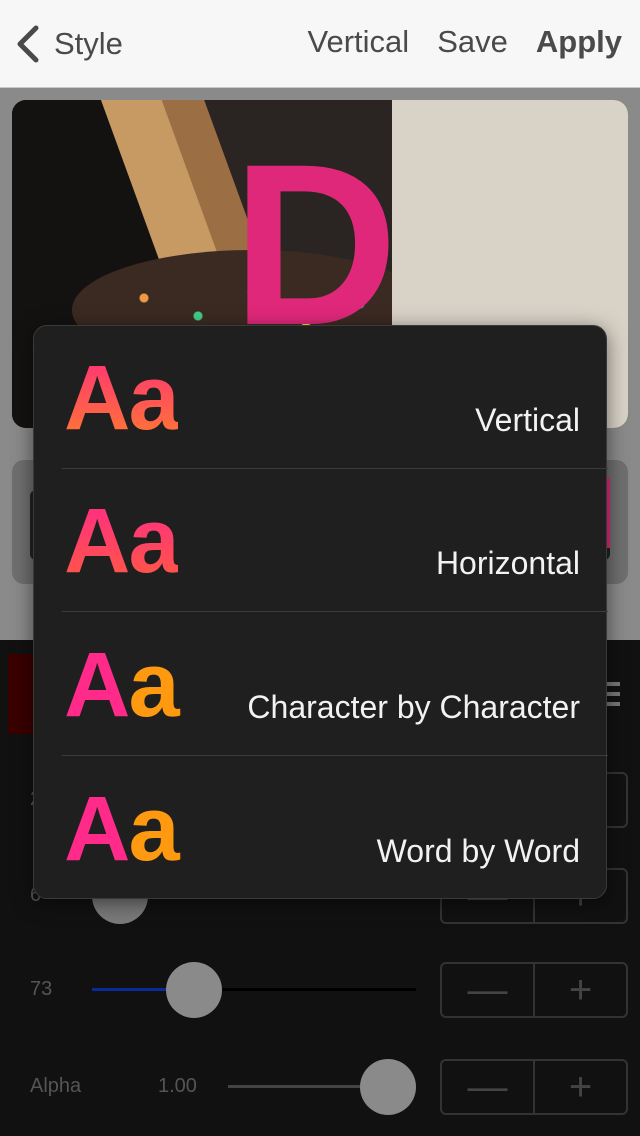  I want to click on control-row-3: 73 — +, so click(320, 990).